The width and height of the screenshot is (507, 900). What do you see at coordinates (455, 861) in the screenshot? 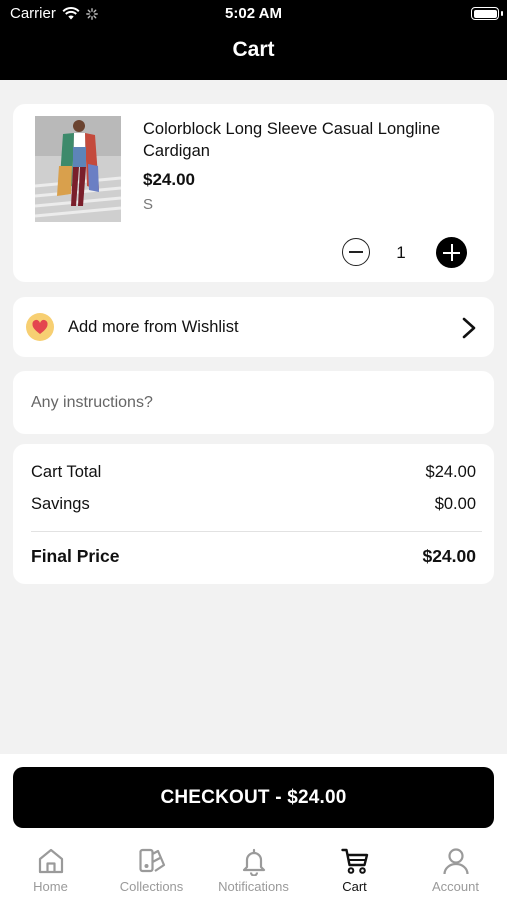
I see `account-icon` at bounding box center [455, 861].